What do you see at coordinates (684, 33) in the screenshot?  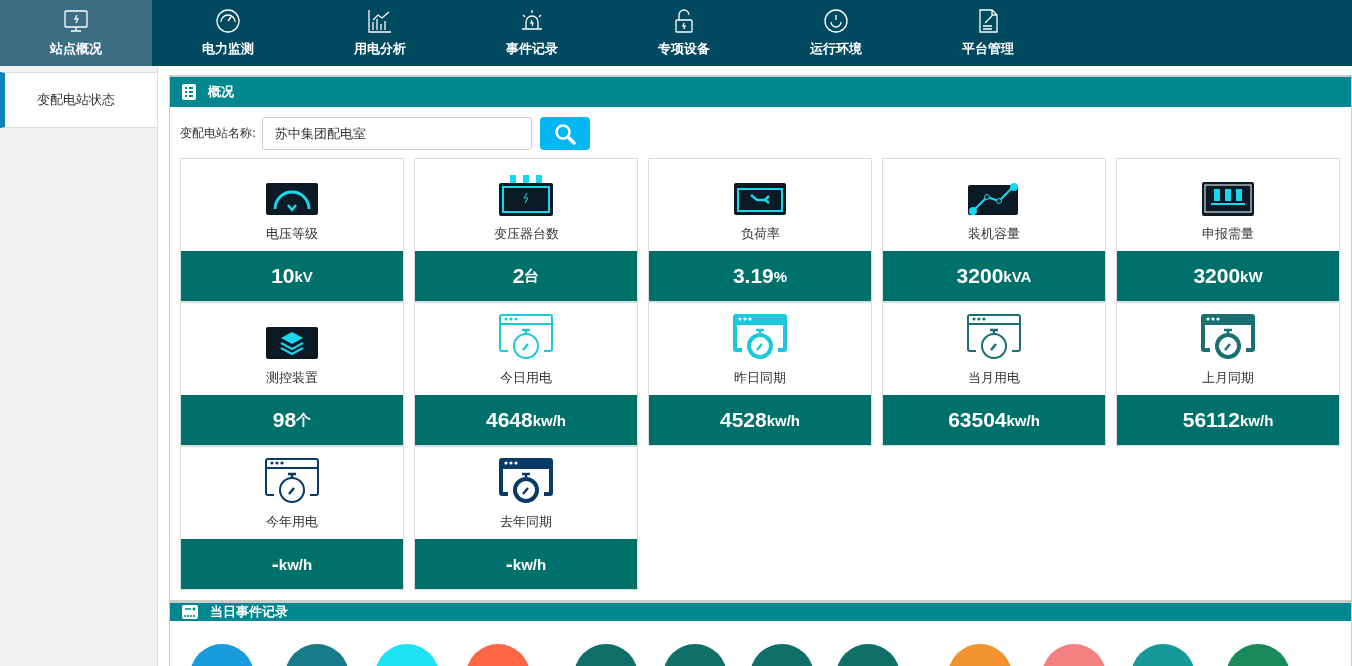 I see `nav-tab: 专项设备` at bounding box center [684, 33].